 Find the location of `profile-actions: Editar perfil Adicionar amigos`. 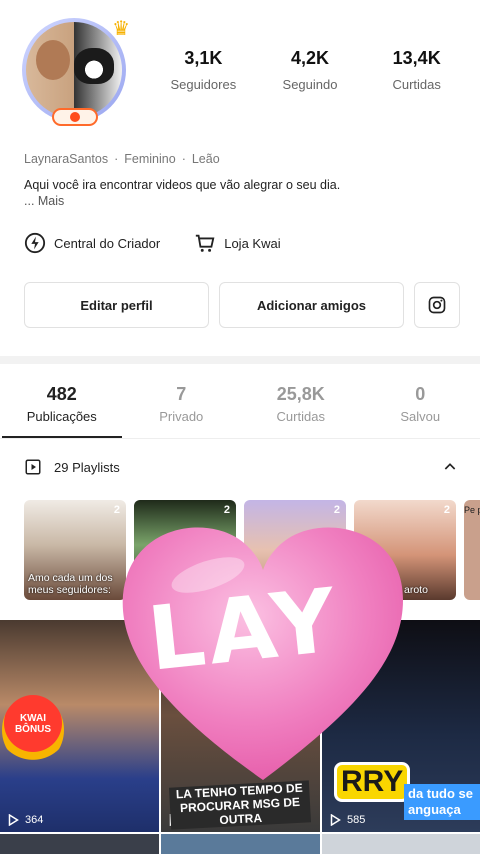

profile-actions: Editar perfil Adicionar amigos is located at coordinates (242, 305).